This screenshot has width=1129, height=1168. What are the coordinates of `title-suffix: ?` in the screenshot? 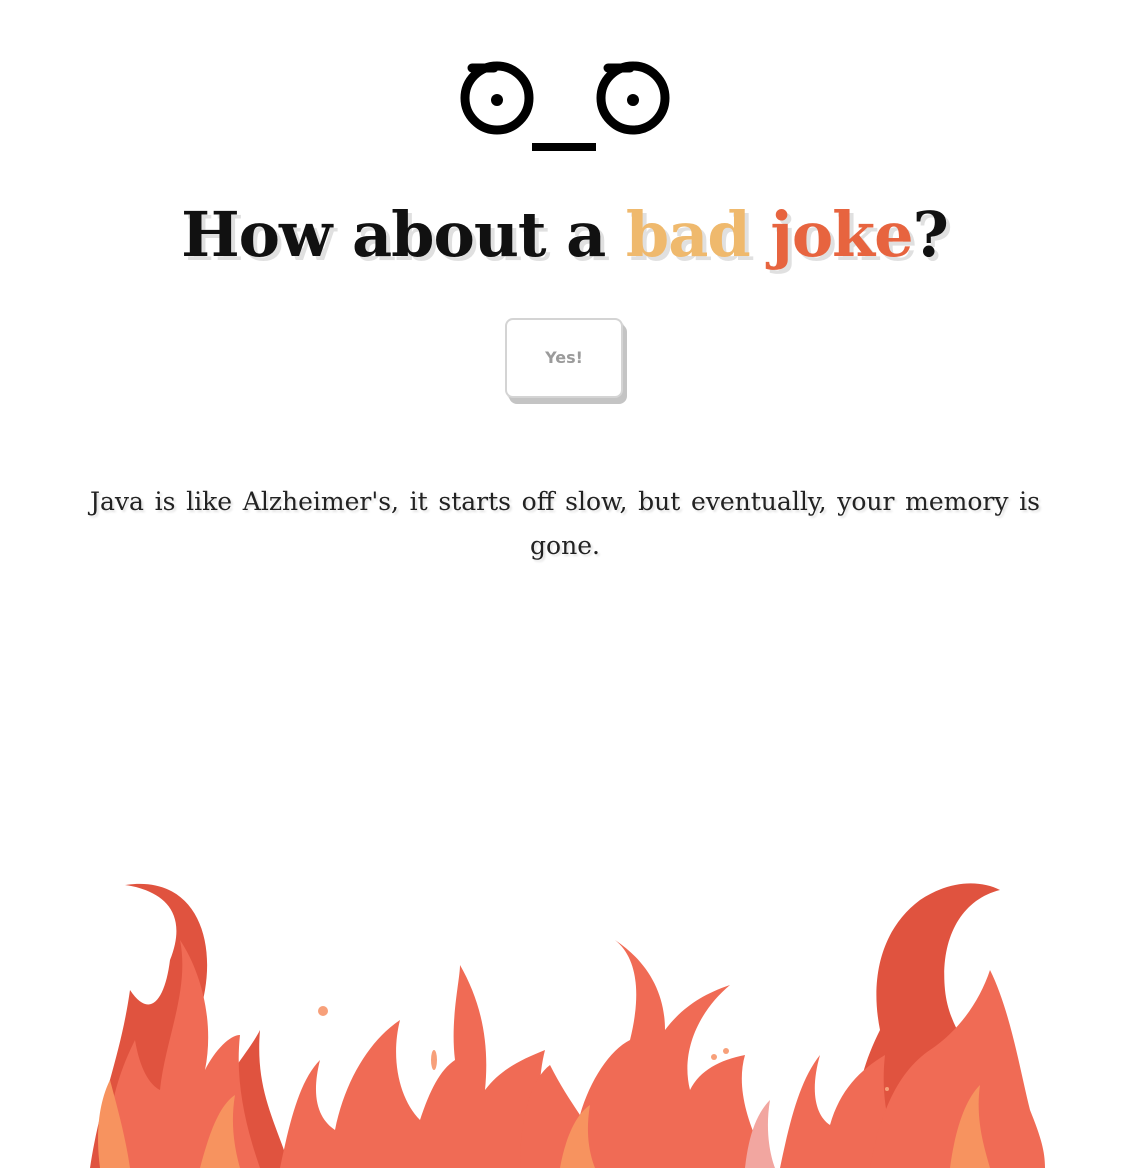 It's located at (930, 234).